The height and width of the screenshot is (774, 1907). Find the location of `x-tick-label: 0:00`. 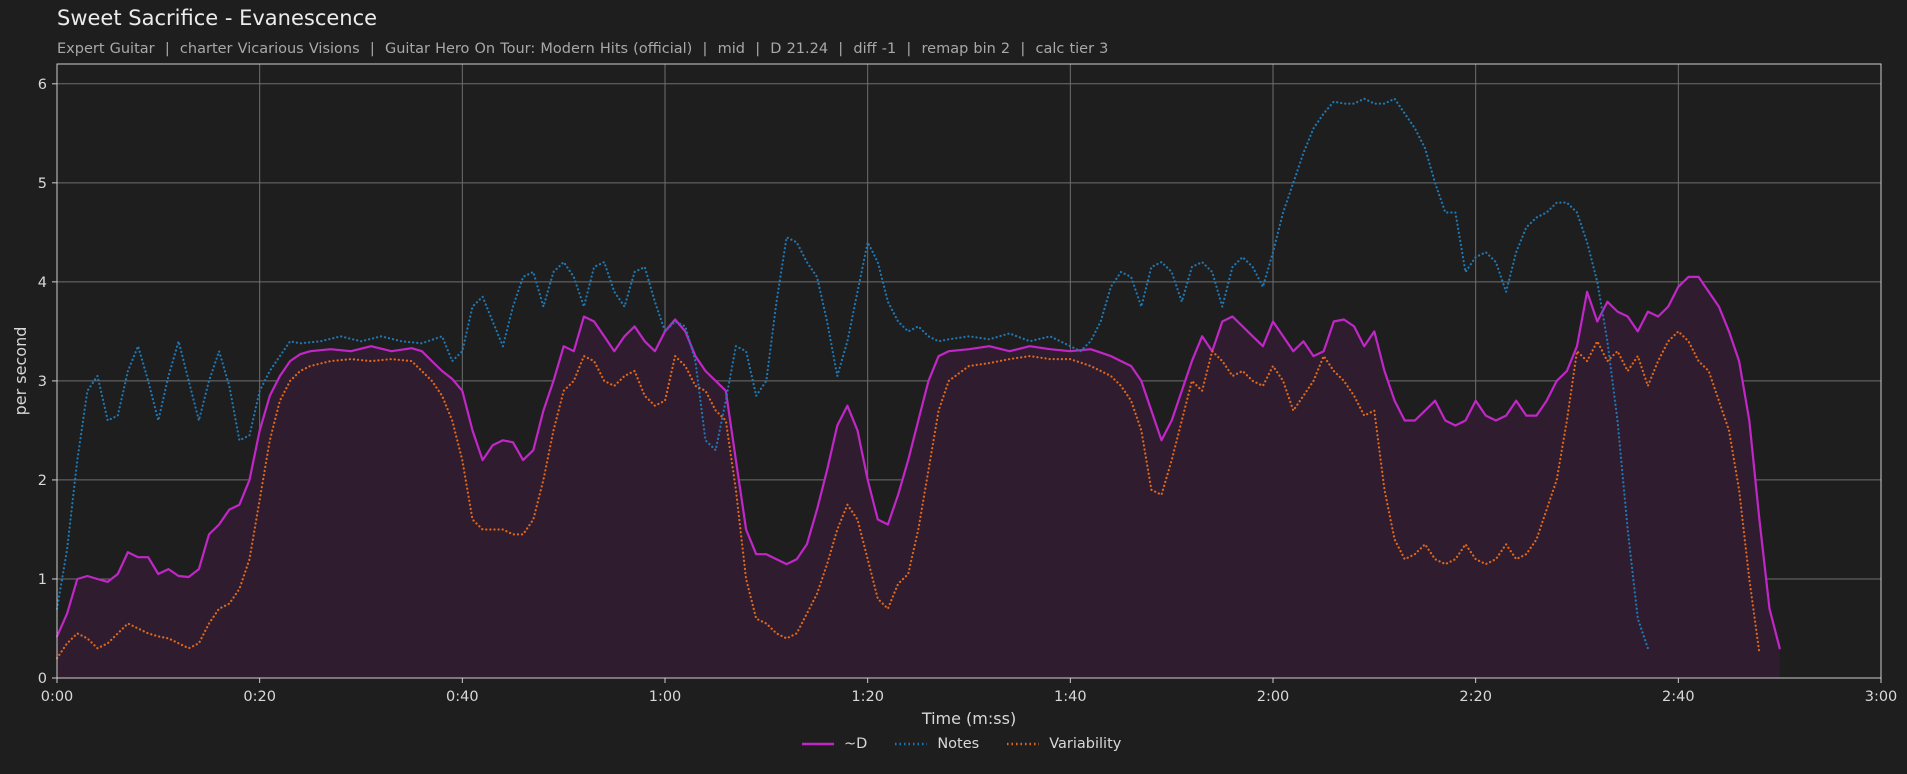

x-tick-label: 0:00 is located at coordinates (57, 697).